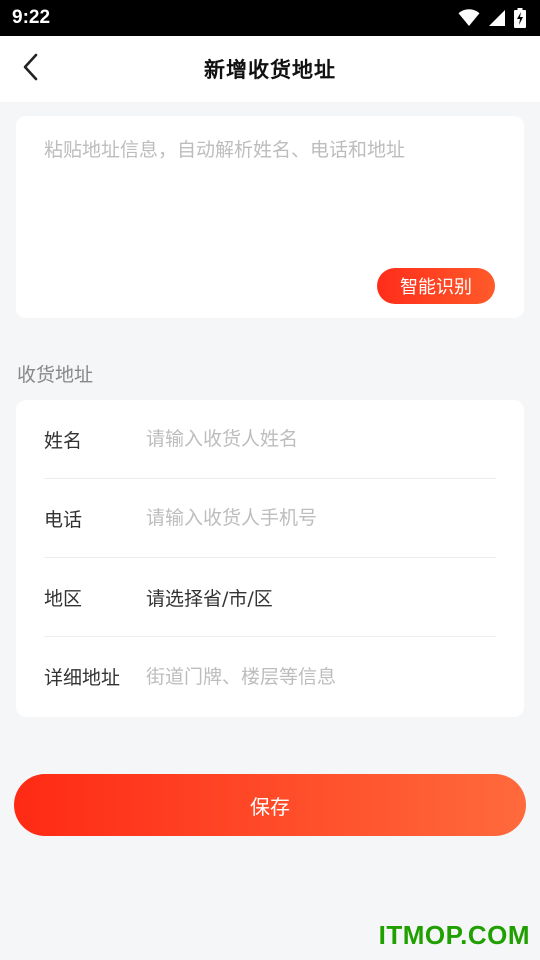 This screenshot has width=540, height=960. Describe the element at coordinates (63, 519) in the screenshot. I see `phone-label: 电话` at that location.